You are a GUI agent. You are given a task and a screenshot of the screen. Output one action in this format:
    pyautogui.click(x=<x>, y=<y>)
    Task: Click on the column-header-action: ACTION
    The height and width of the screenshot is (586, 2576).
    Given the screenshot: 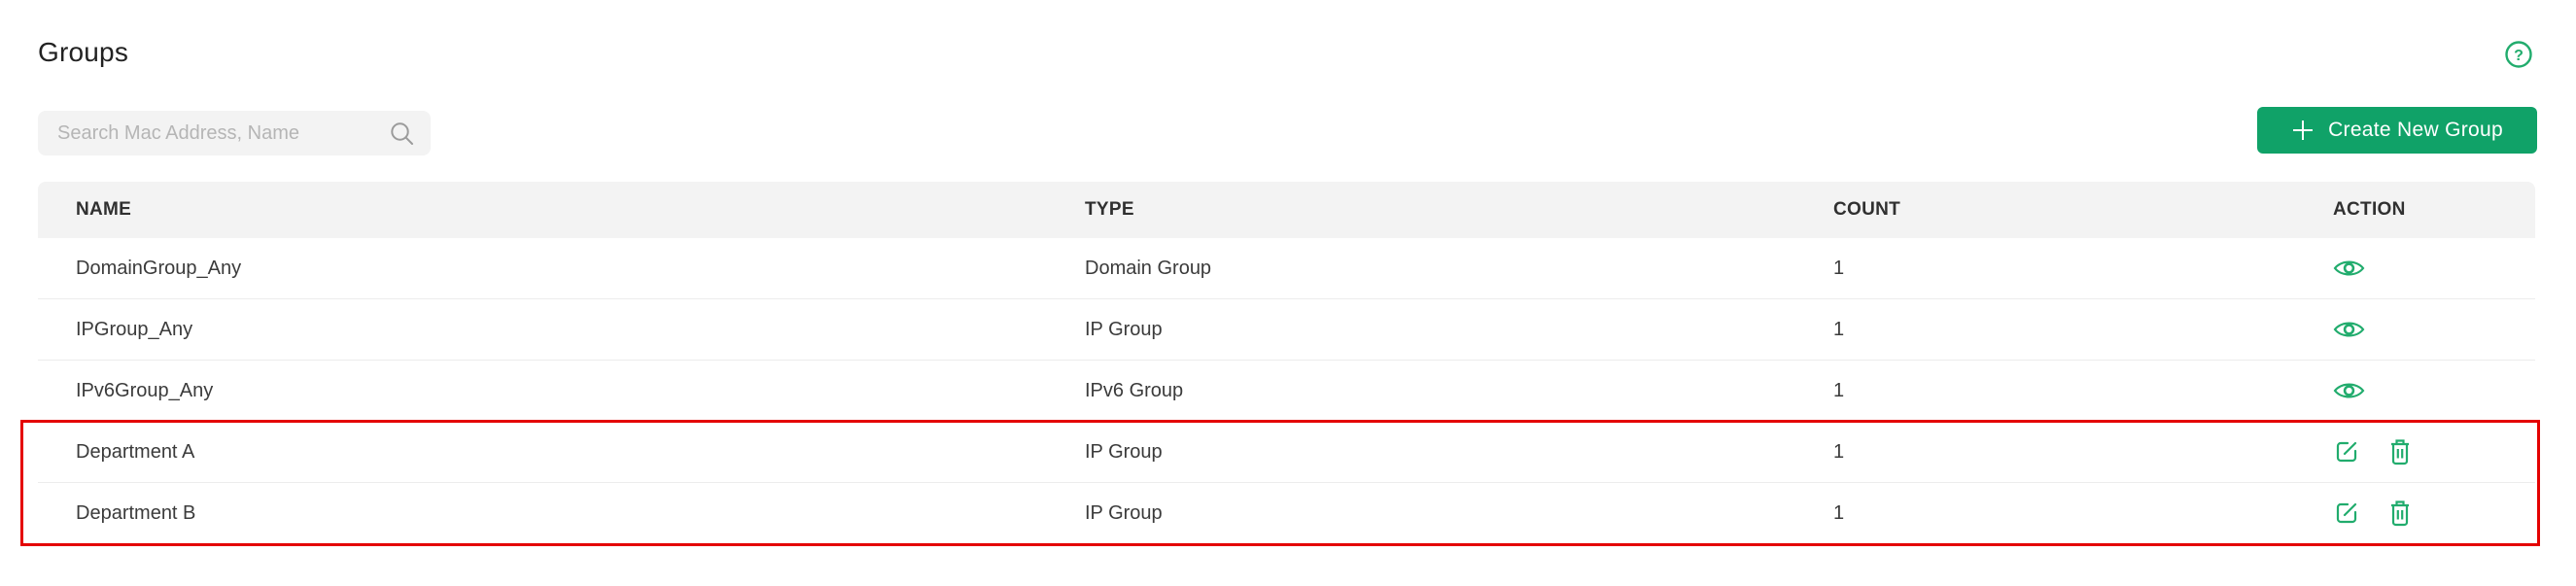 What is the action you would take?
    pyautogui.click(x=2369, y=210)
    